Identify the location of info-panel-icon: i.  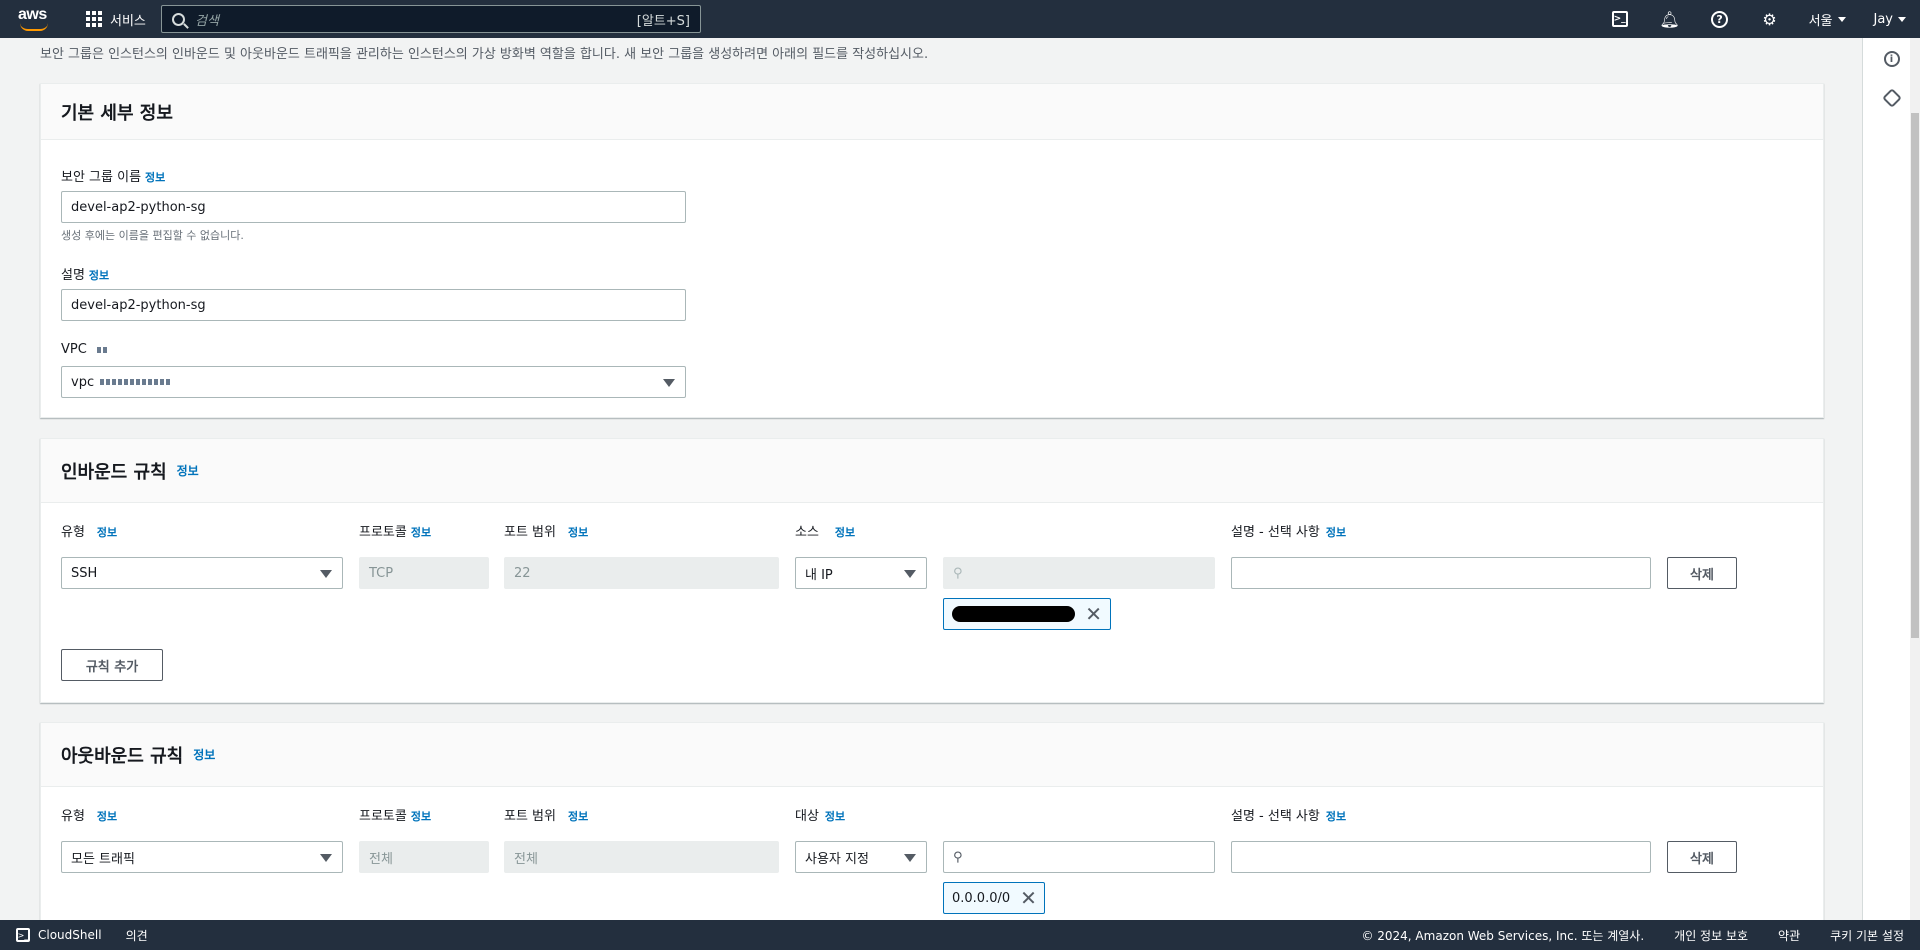
(1891, 59).